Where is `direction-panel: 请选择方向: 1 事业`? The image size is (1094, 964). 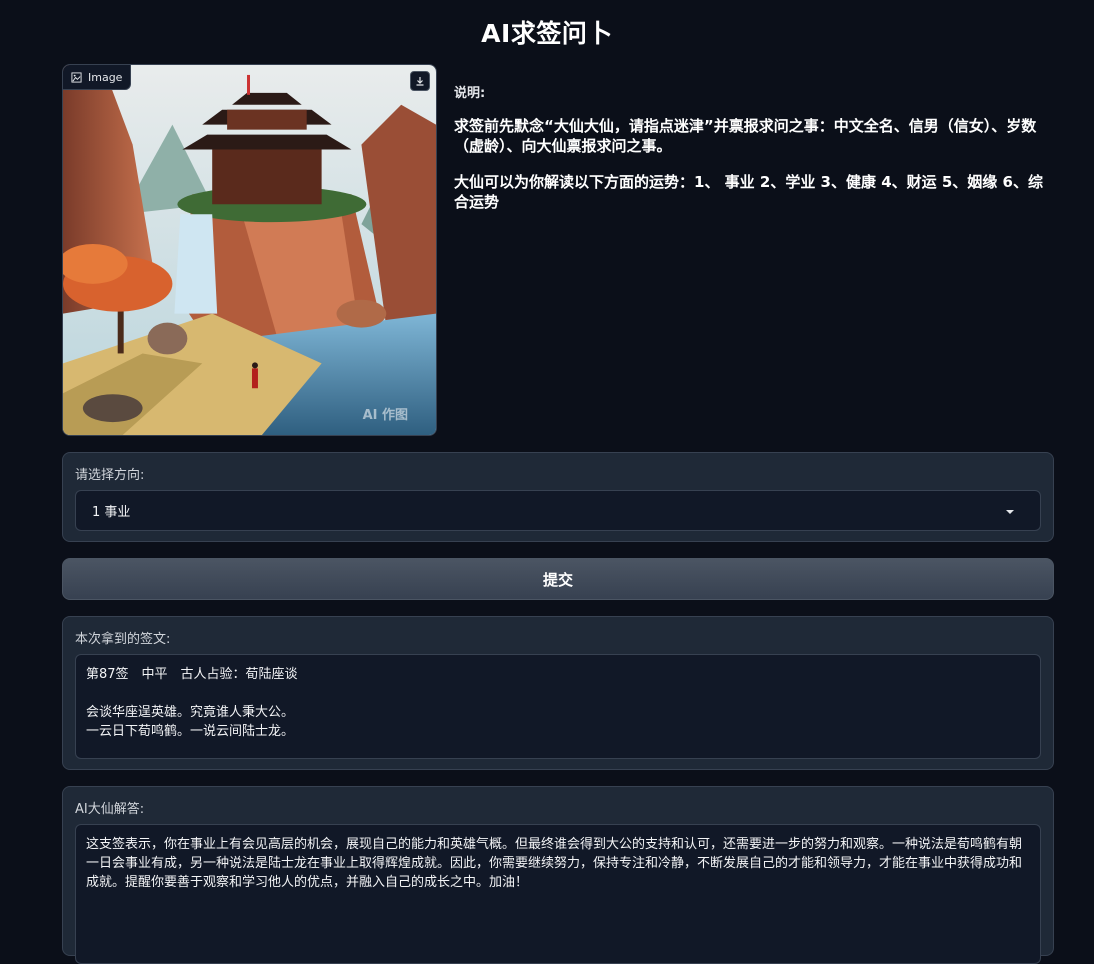
direction-panel: 请选择方向: 1 事业 is located at coordinates (558, 497).